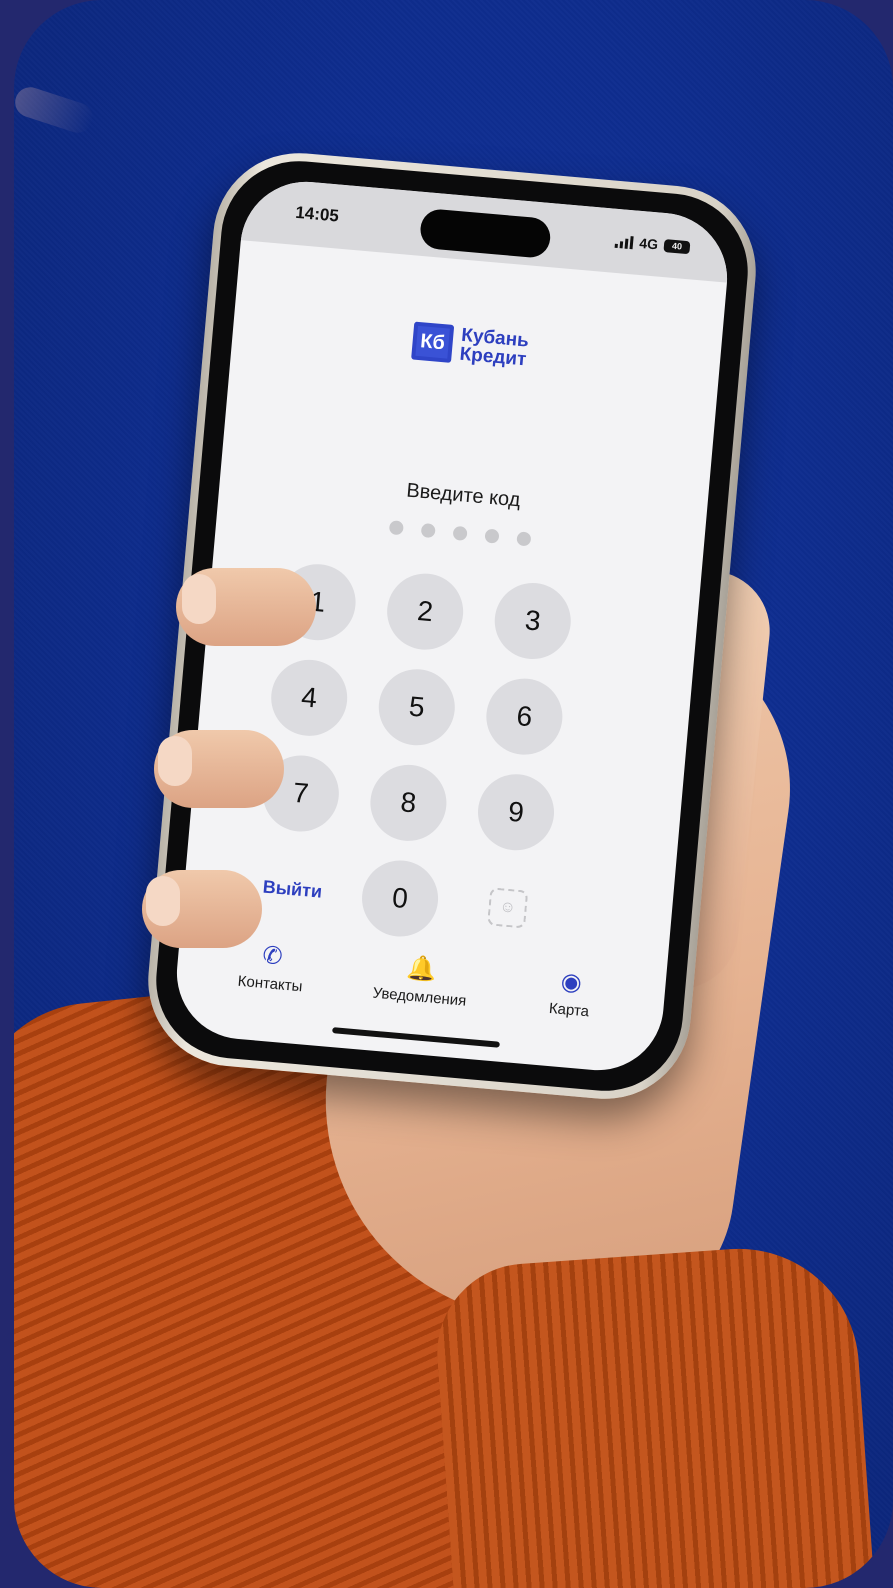  Describe the element at coordinates (524, 716) in the screenshot. I see `key-6: 6` at that location.